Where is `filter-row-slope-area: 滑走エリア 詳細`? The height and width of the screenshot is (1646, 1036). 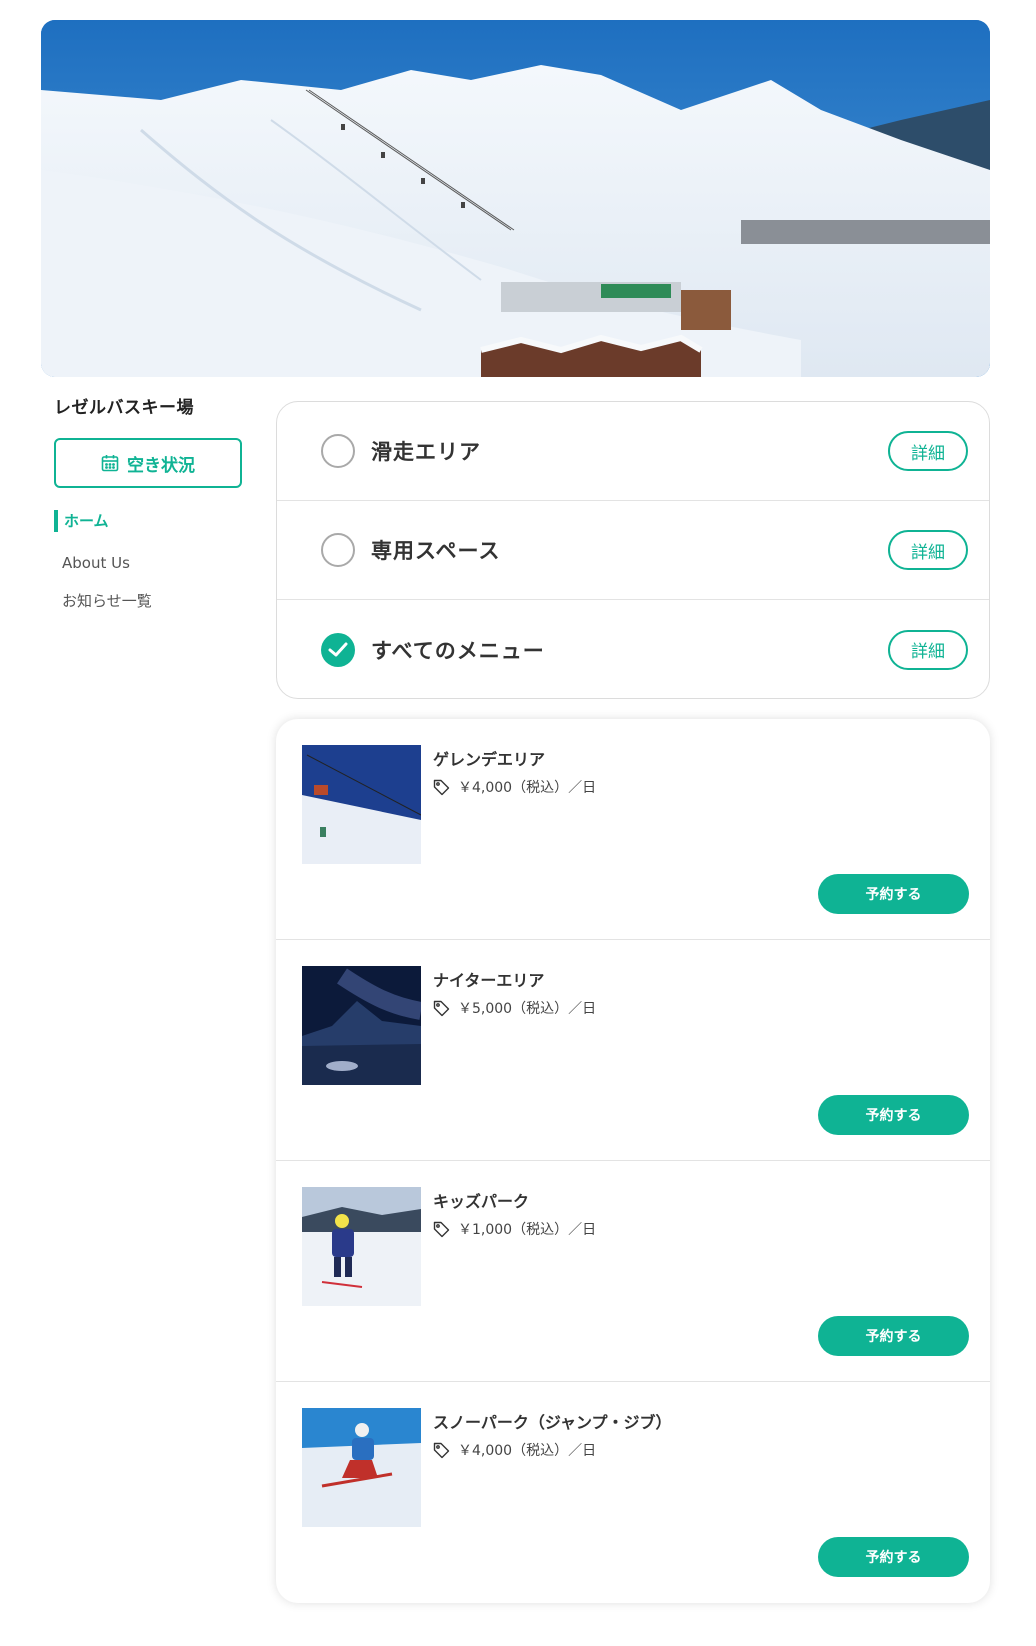 filter-row-slope-area: 滑走エリア 詳細 is located at coordinates (633, 451).